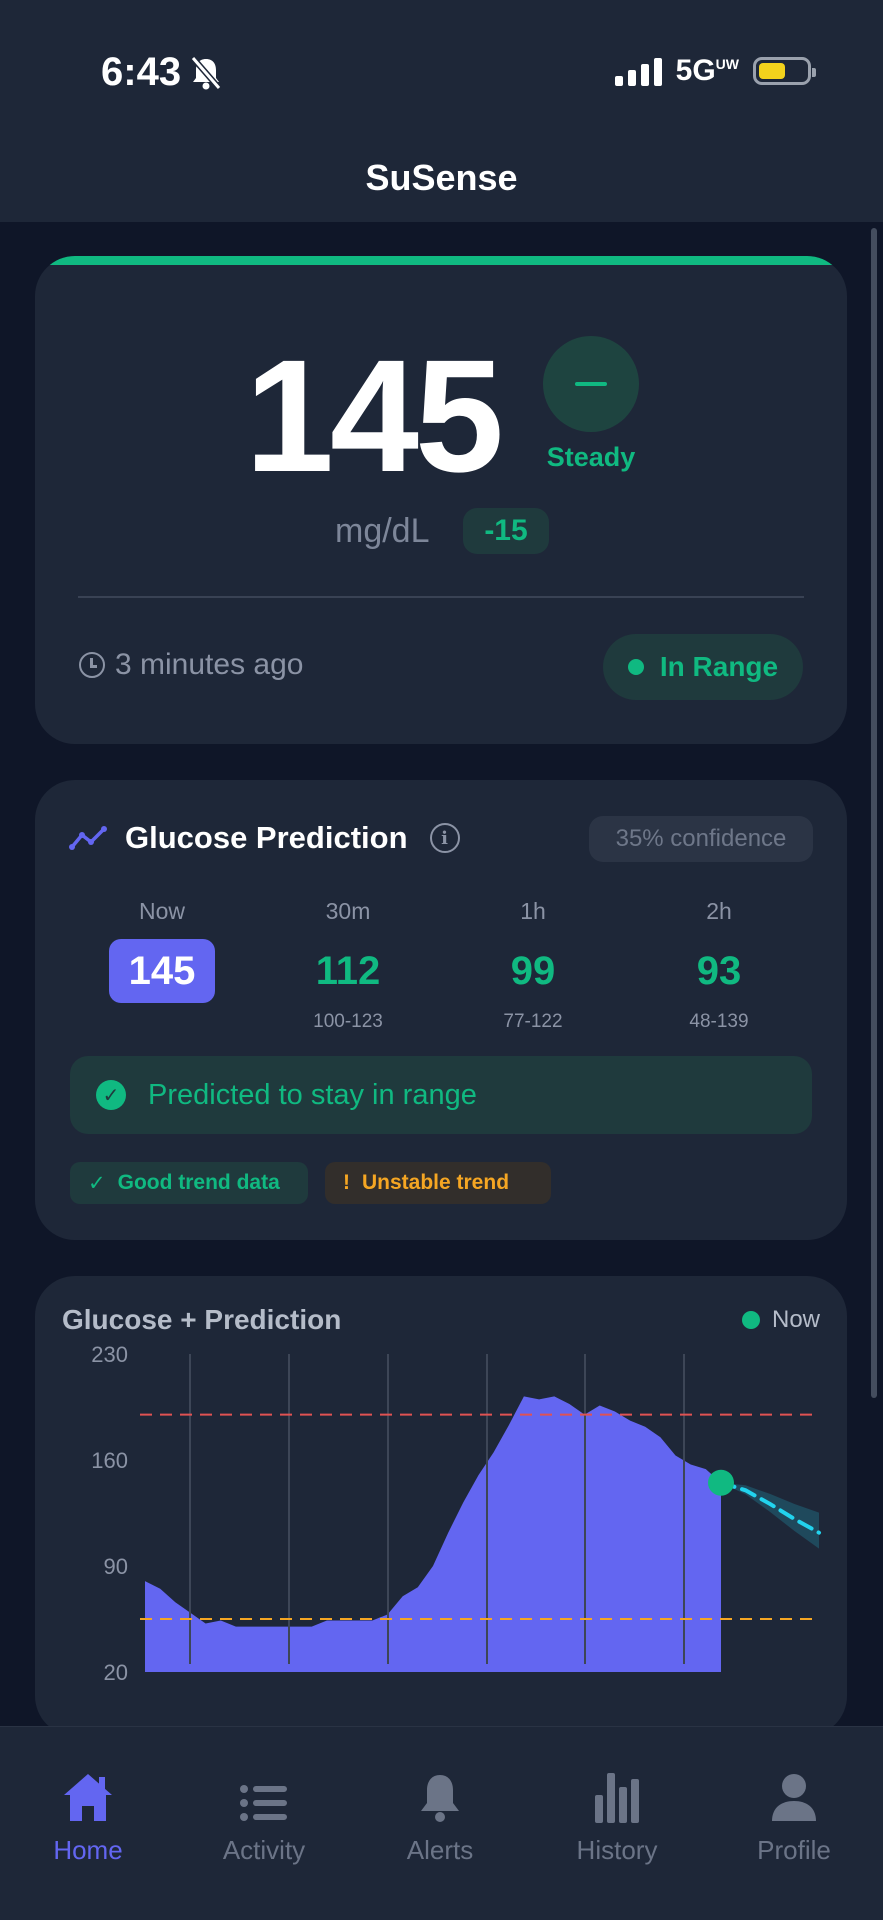  I want to click on clock-icon, so click(92, 665).